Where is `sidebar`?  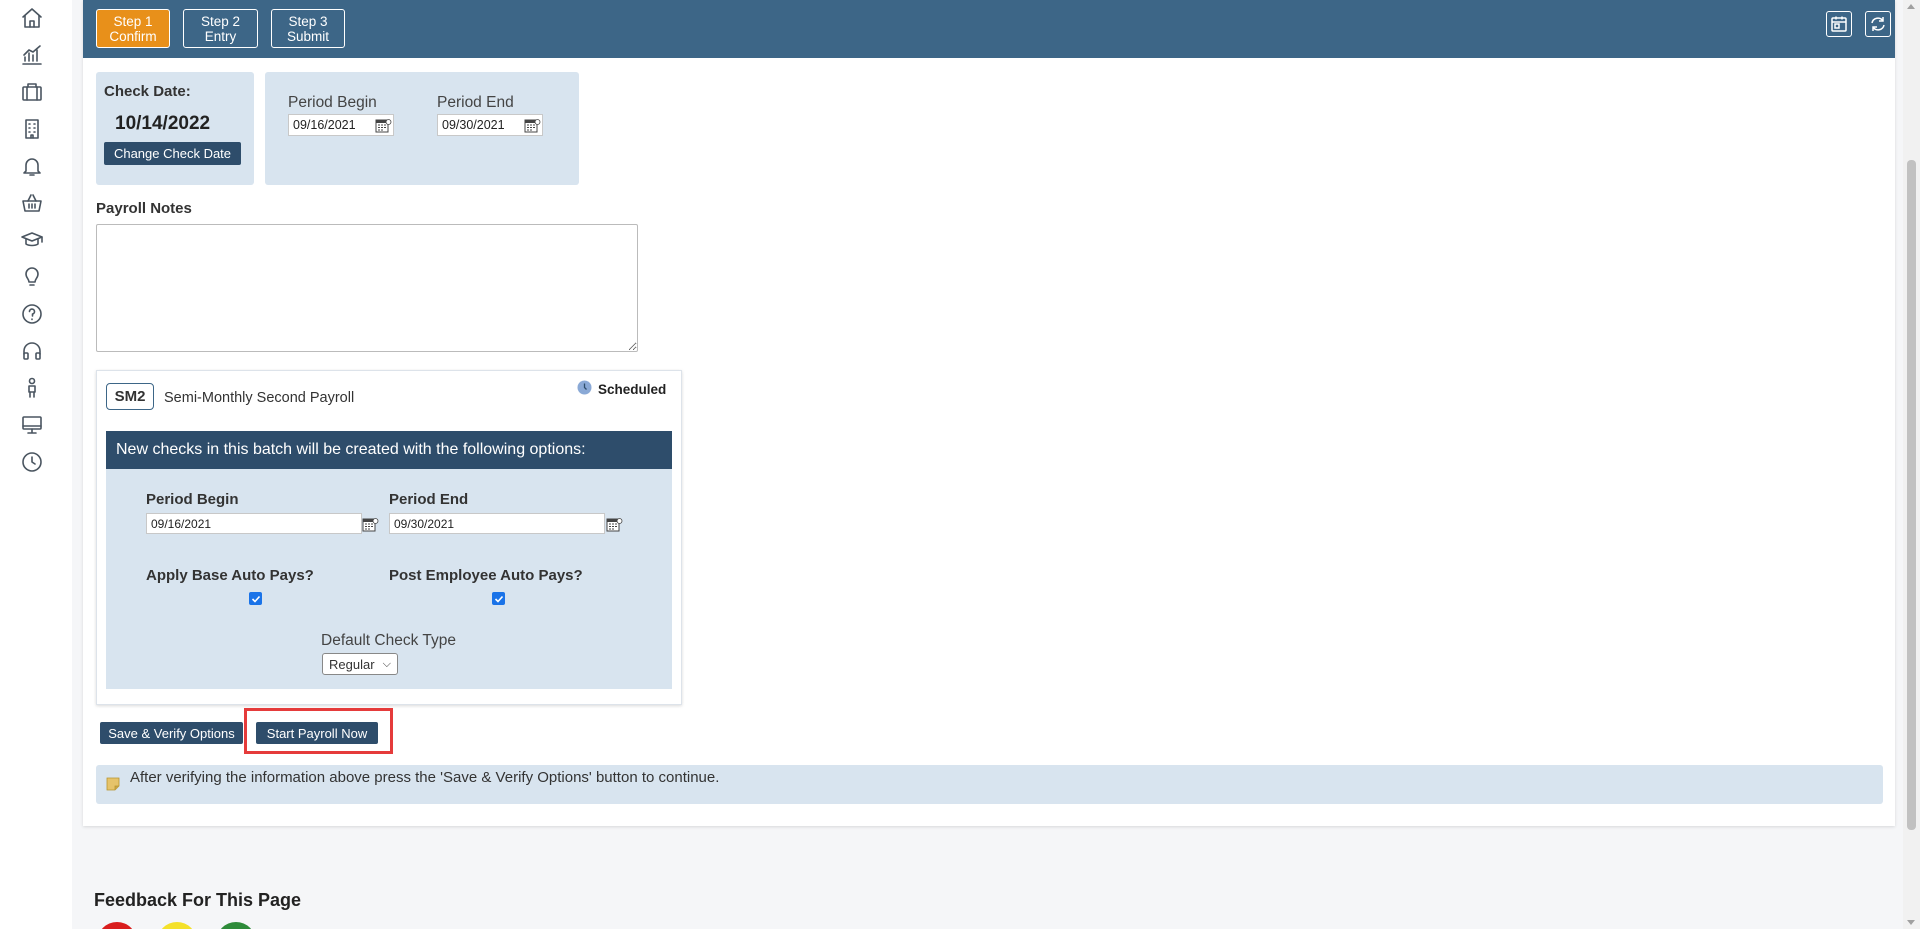 sidebar is located at coordinates (36, 464).